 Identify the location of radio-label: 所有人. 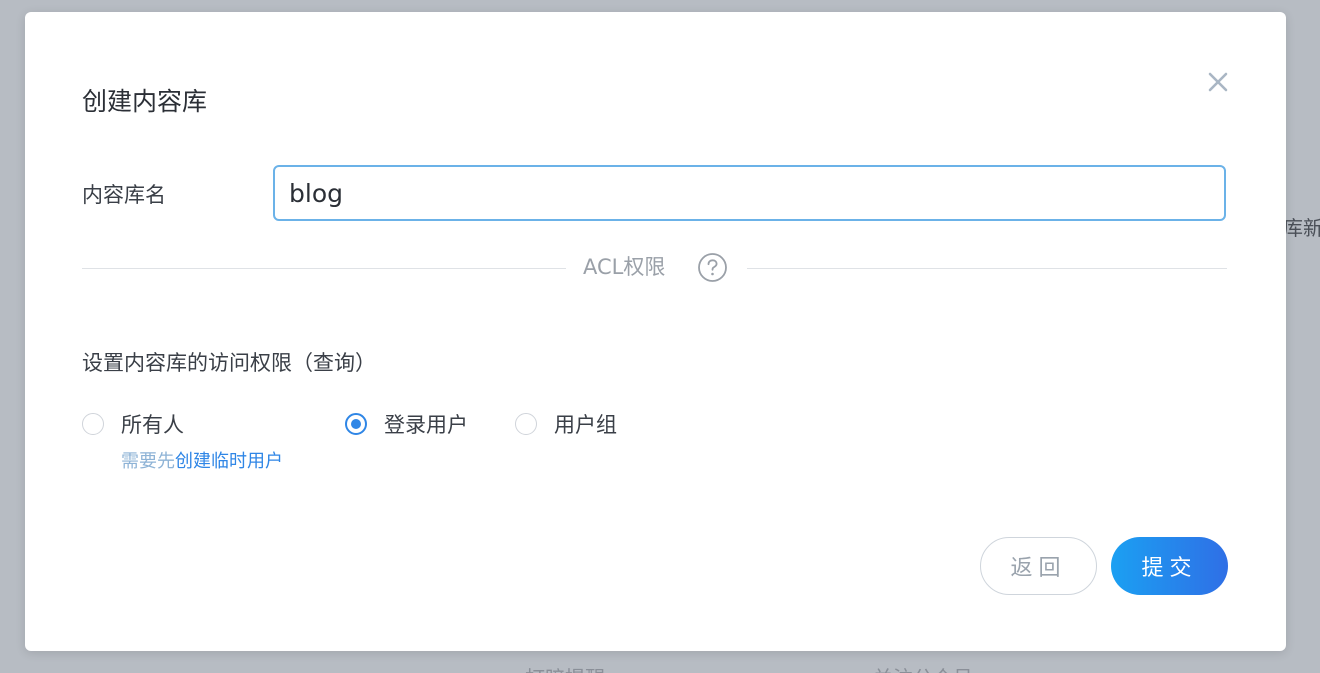
(152, 425).